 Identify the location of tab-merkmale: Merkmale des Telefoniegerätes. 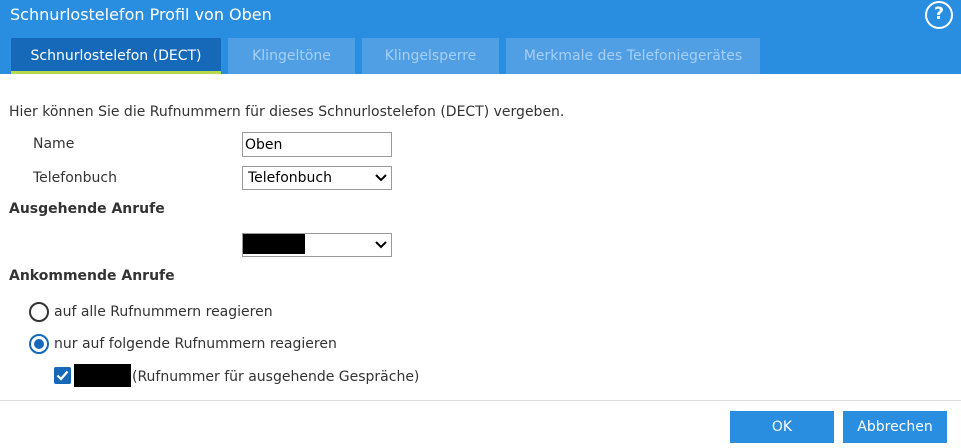
(633, 56).